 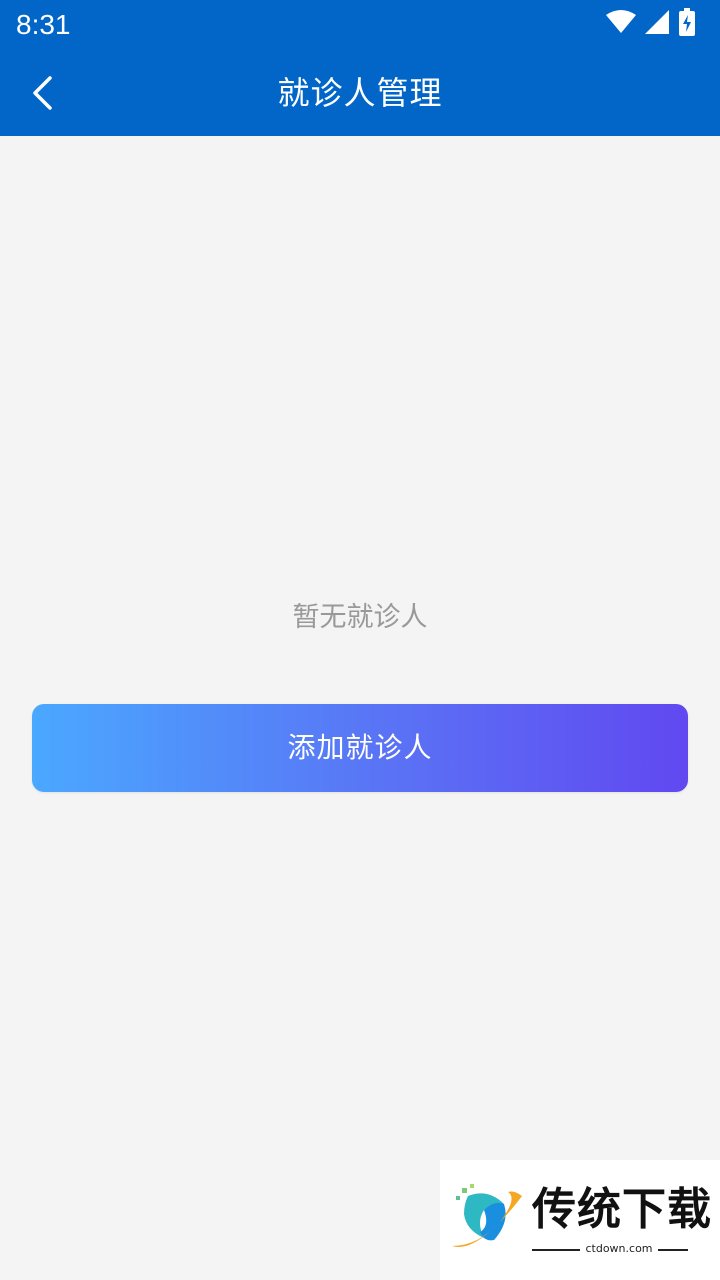 What do you see at coordinates (556, 1250) in the screenshot?
I see `watermark-divider-left` at bounding box center [556, 1250].